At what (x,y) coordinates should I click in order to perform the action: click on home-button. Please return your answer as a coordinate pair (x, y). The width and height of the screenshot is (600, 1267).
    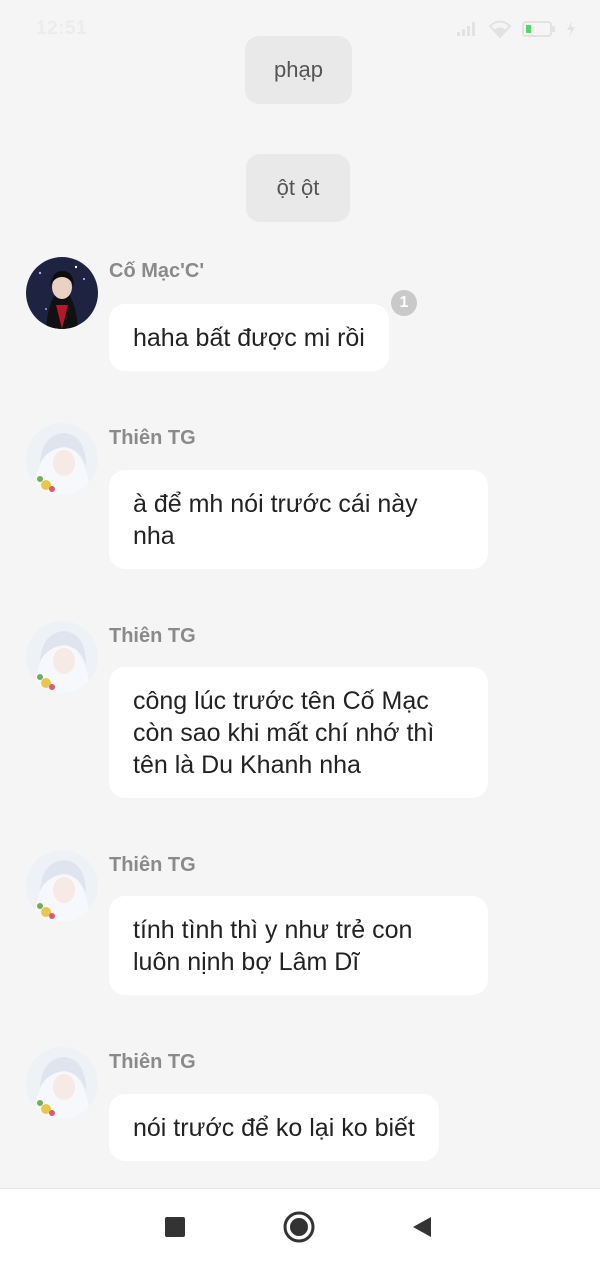
    Looking at the image, I should click on (299, 1229).